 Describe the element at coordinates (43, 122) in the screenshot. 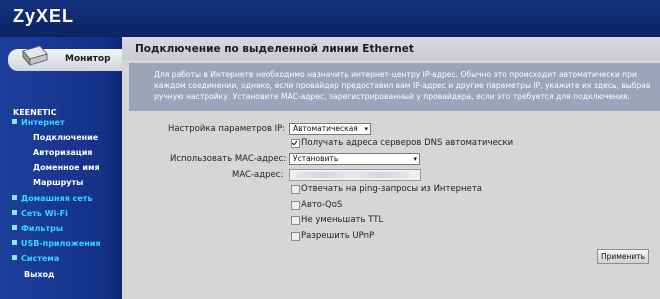

I see `sidebar-item-label: Интернет` at that location.